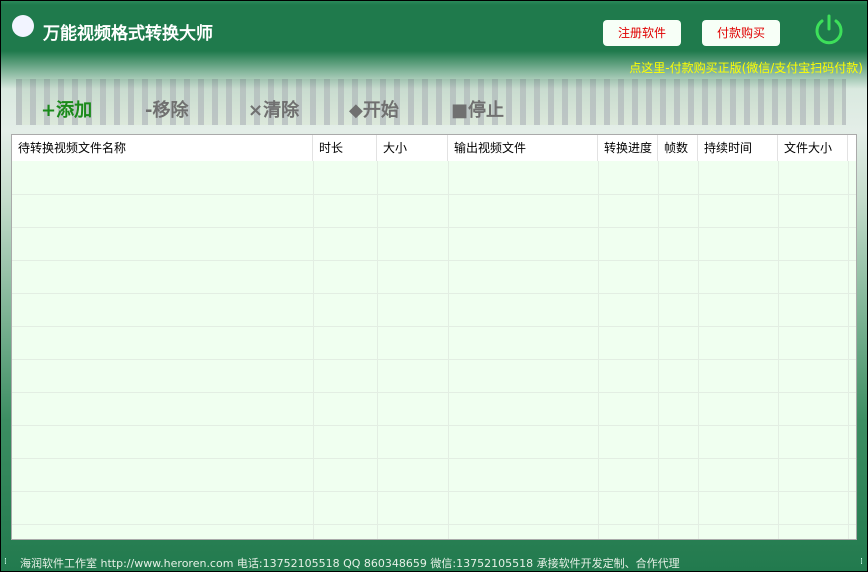 This screenshot has height=572, width=868. I want to click on col-frames: 帧数, so click(678, 148).